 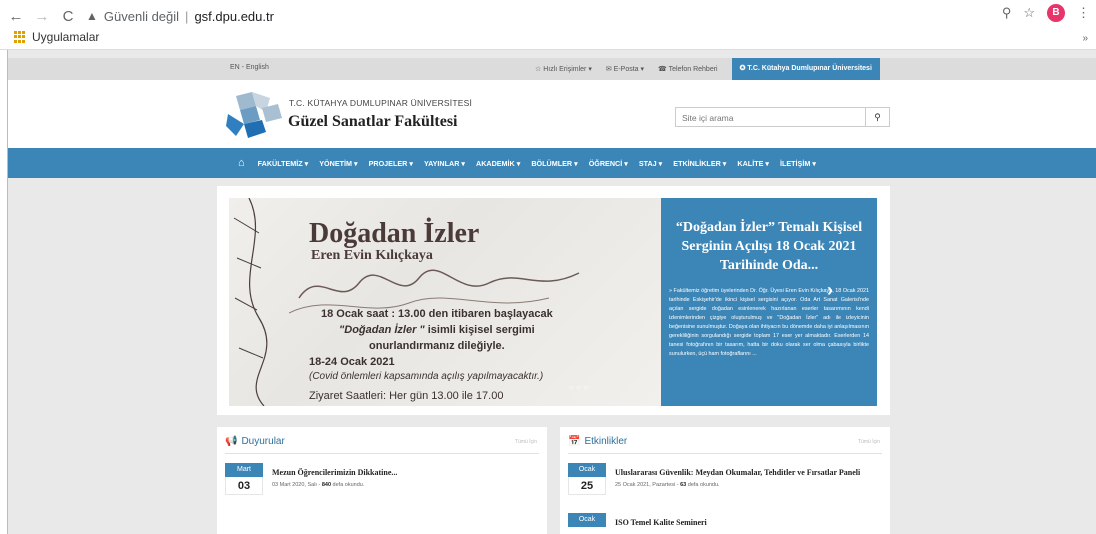 I want to click on date-day: 03, so click(x=244, y=486).